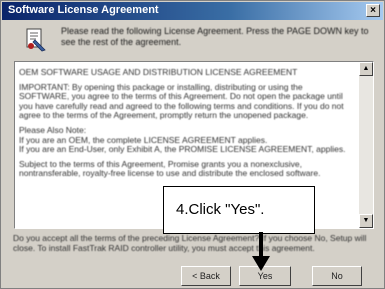 Image resolution: width=385 pixels, height=289 pixels. What do you see at coordinates (261, 251) in the screenshot?
I see `arrow-down-icon` at bounding box center [261, 251].